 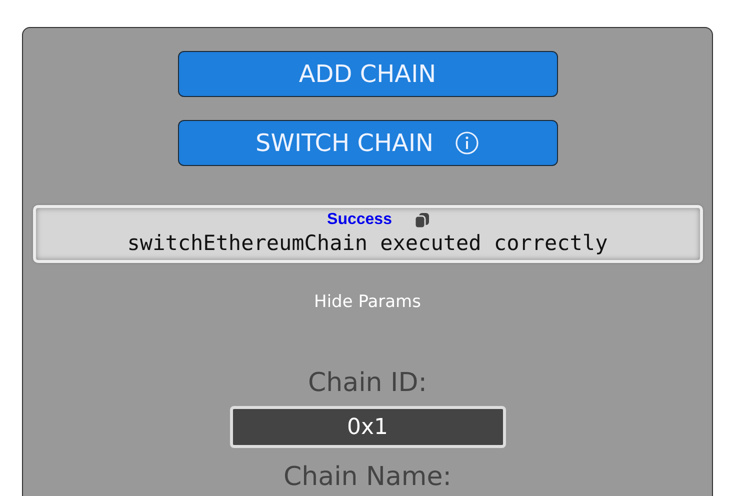 What do you see at coordinates (368, 477) in the screenshot?
I see `field-label: Chain Name:` at bounding box center [368, 477].